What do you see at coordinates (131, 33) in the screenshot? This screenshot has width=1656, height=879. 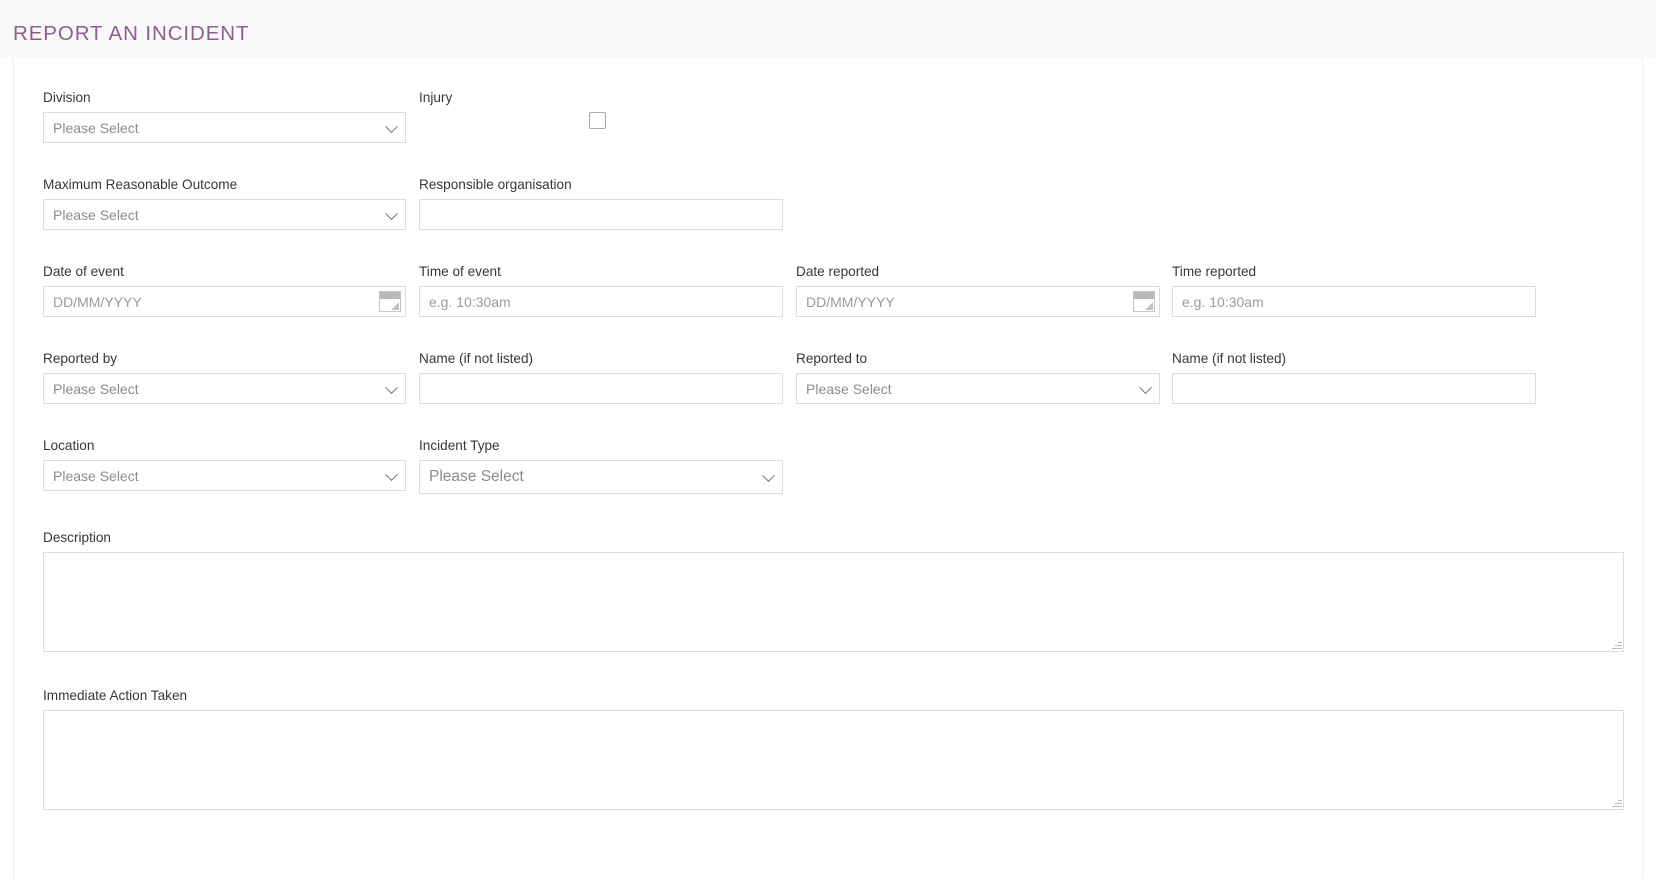 I see `page-title: REPORT AN INCIDENT` at bounding box center [131, 33].